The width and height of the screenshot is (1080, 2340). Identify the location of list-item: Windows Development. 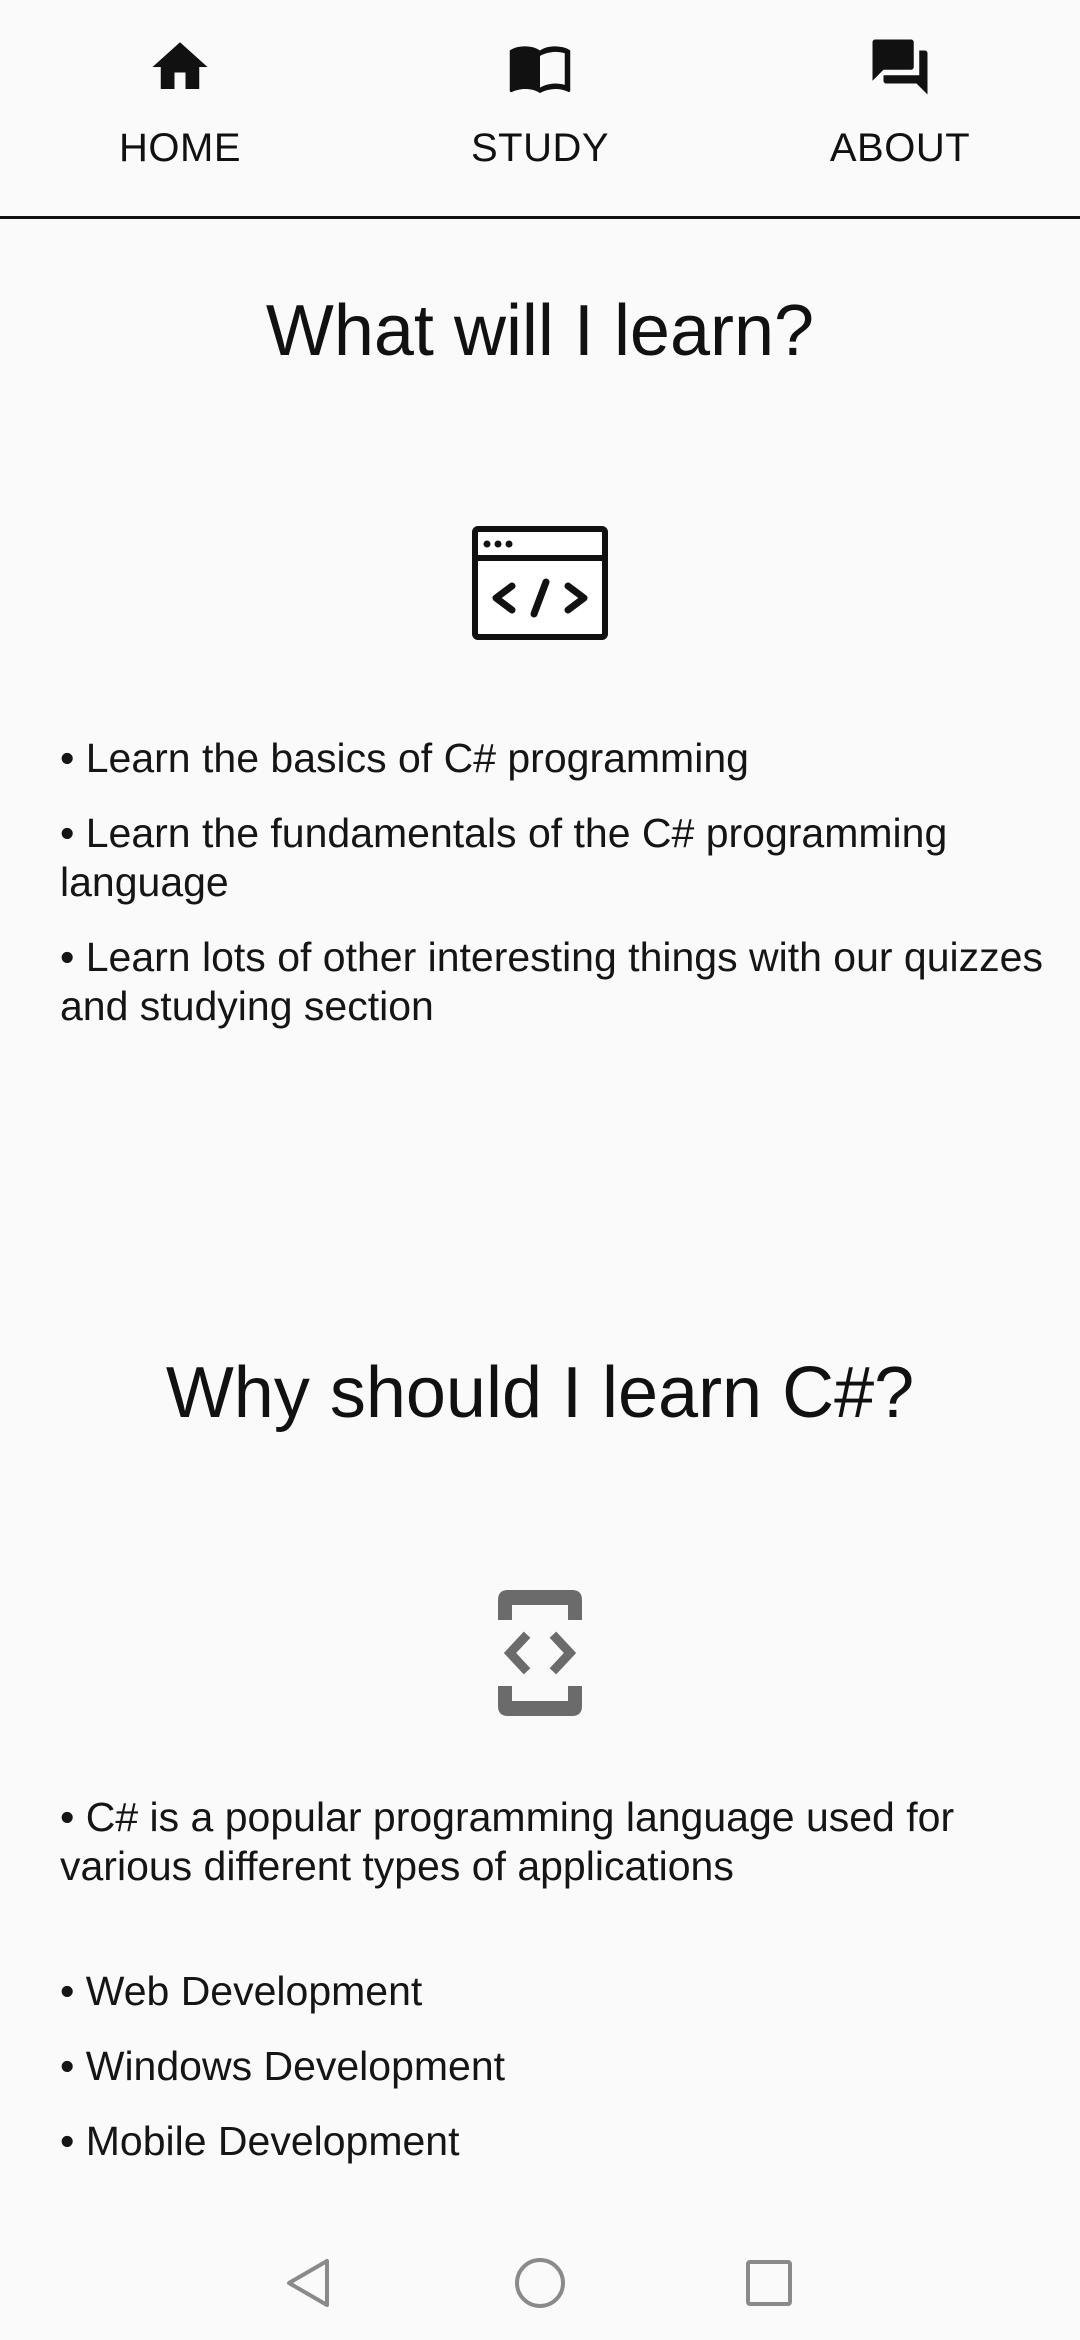
(565, 2066).